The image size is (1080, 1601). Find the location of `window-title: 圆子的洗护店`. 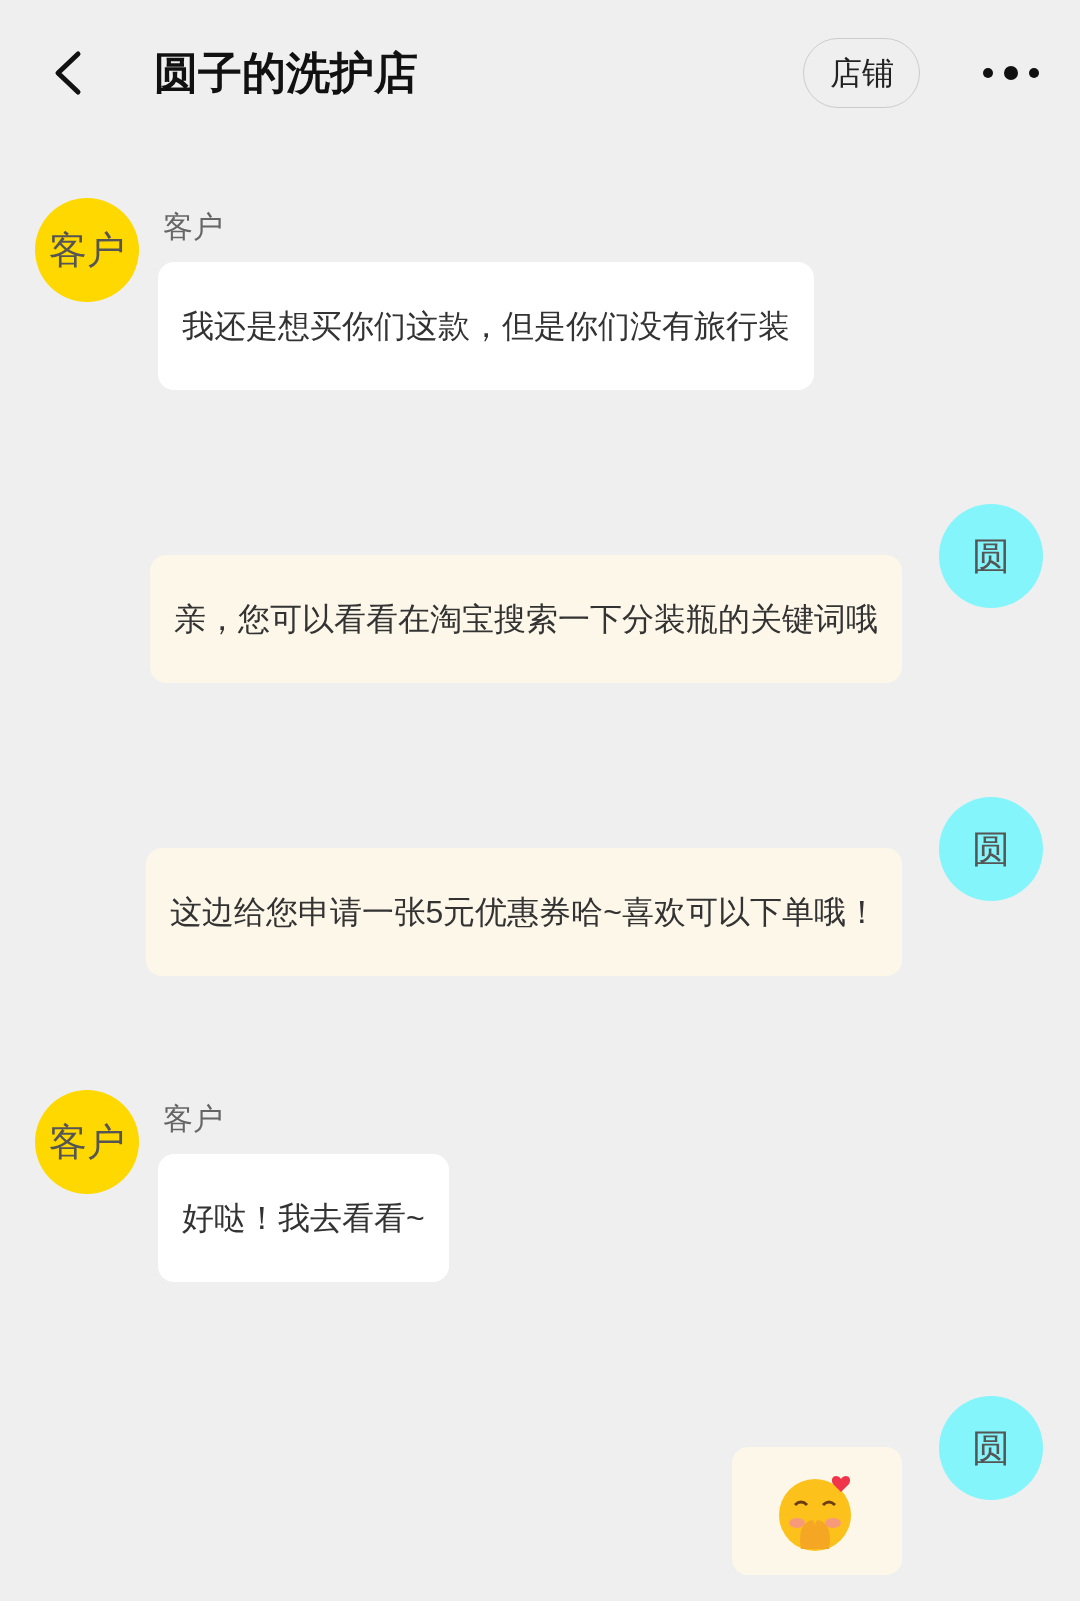

window-title: 圆子的洗护店 is located at coordinates (286, 72).